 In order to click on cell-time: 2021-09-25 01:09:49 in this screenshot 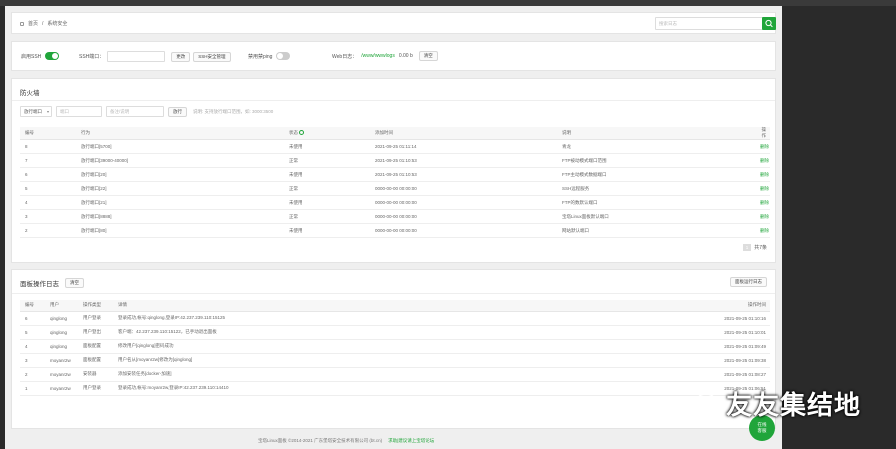, I will do `click(606, 346)`.